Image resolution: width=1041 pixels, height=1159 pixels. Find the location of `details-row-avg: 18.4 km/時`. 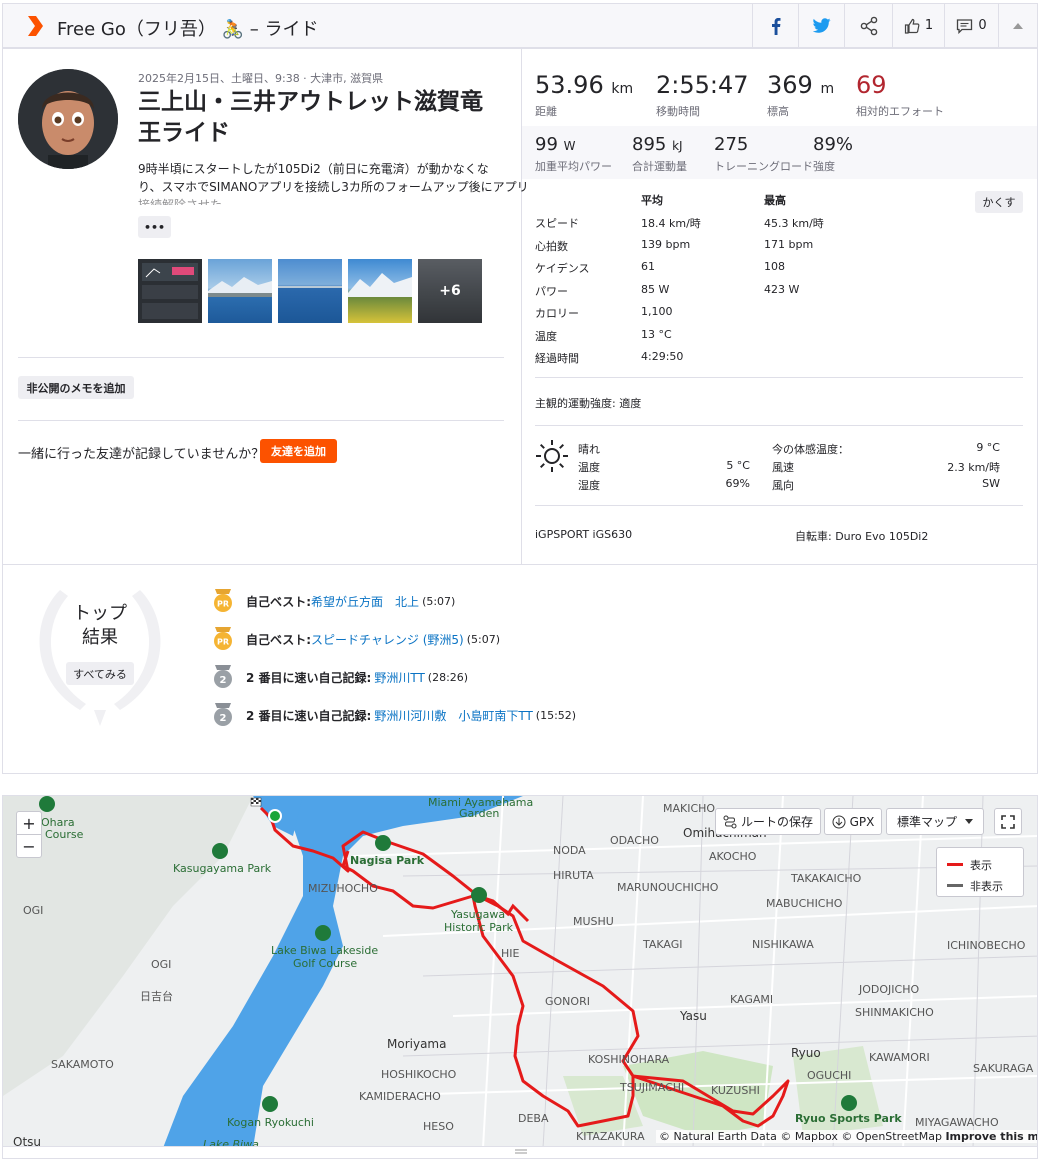

details-row-avg: 18.4 km/時 is located at coordinates (671, 223).